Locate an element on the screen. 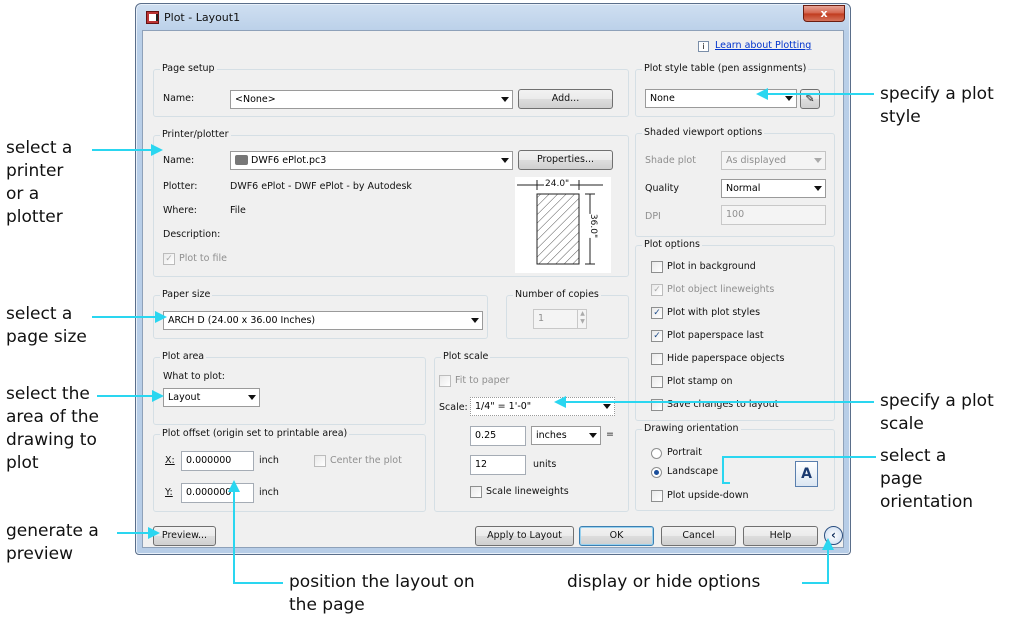 The width and height of the screenshot is (1019, 625). plot-option-label: Plot stamp on is located at coordinates (700, 381).